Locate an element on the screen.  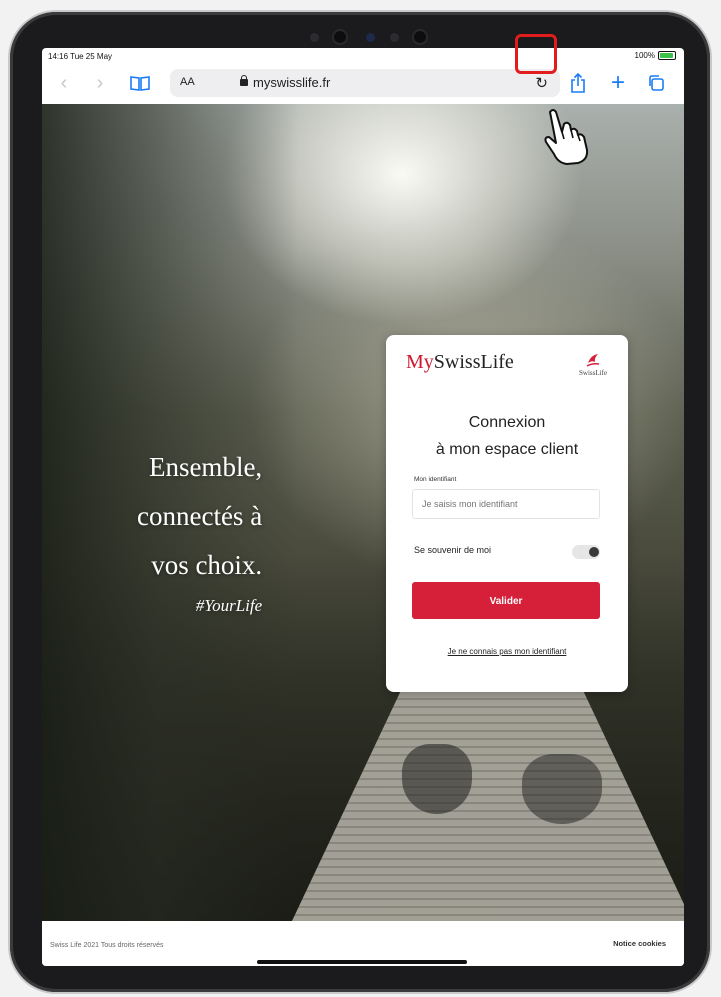
url-text: myswisslife.fr is located at coordinates (292, 82).